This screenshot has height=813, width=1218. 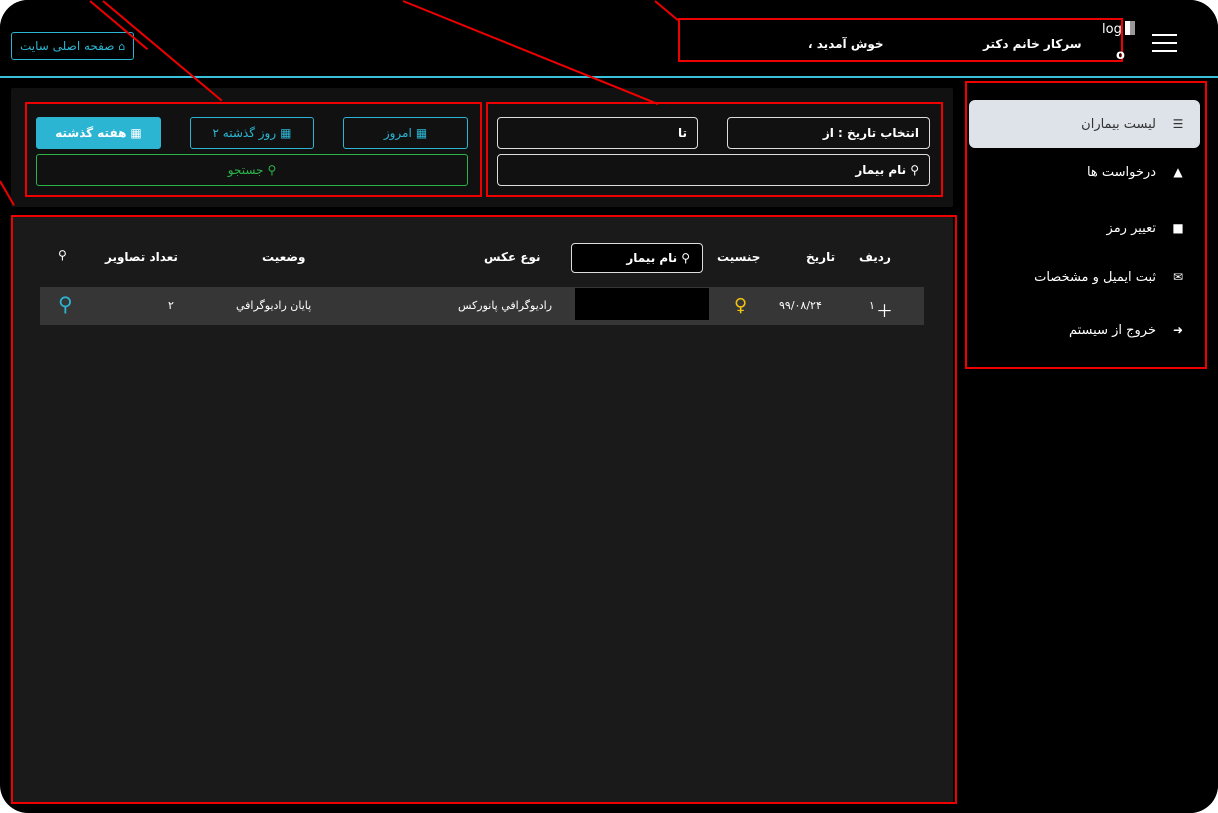 What do you see at coordinates (397, 133) in the screenshot?
I see `today-label: امروز` at bounding box center [397, 133].